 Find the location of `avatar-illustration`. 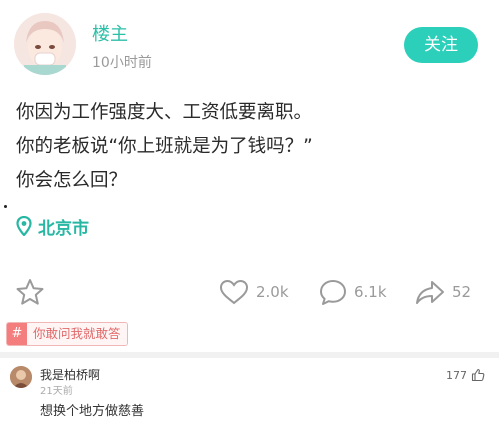

avatar-illustration is located at coordinates (45, 44).